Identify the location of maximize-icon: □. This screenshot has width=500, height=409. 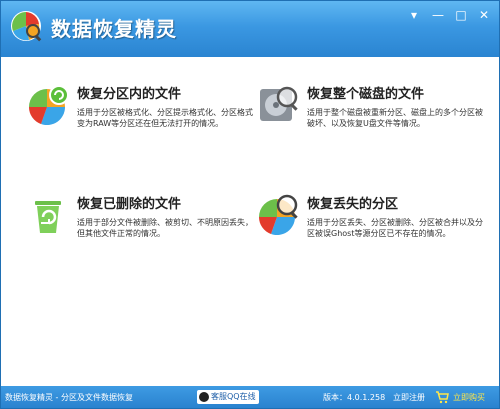
(461, 15).